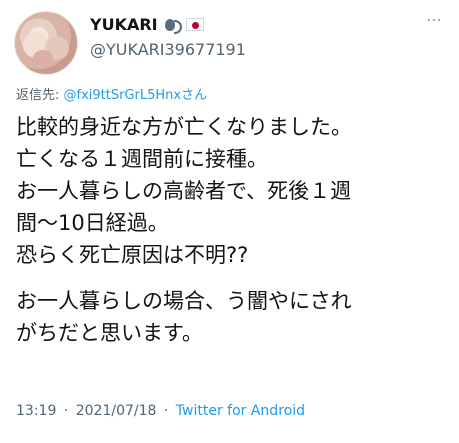 The width and height of the screenshot is (459, 443). I want to click on reply-to-line: 返信先: @fxi9ttSrGrL5Hnxさん, so click(111, 93).